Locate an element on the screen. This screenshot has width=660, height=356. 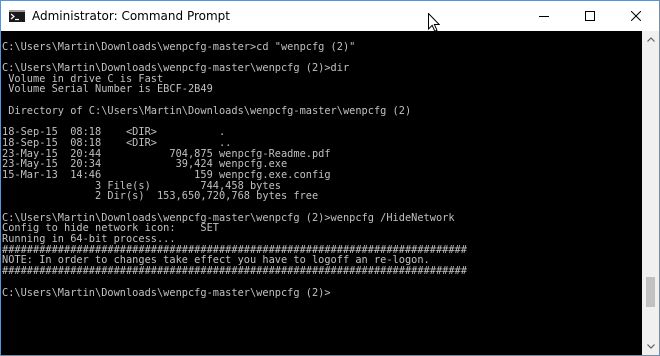
maximize-button is located at coordinates (590, 16).